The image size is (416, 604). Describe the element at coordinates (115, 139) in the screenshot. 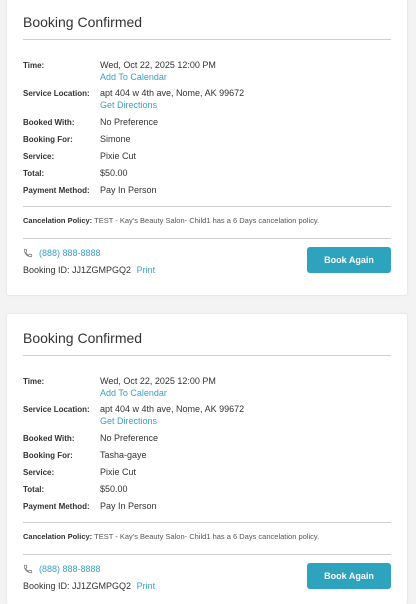

I see `booking-for-value: Simone` at that location.